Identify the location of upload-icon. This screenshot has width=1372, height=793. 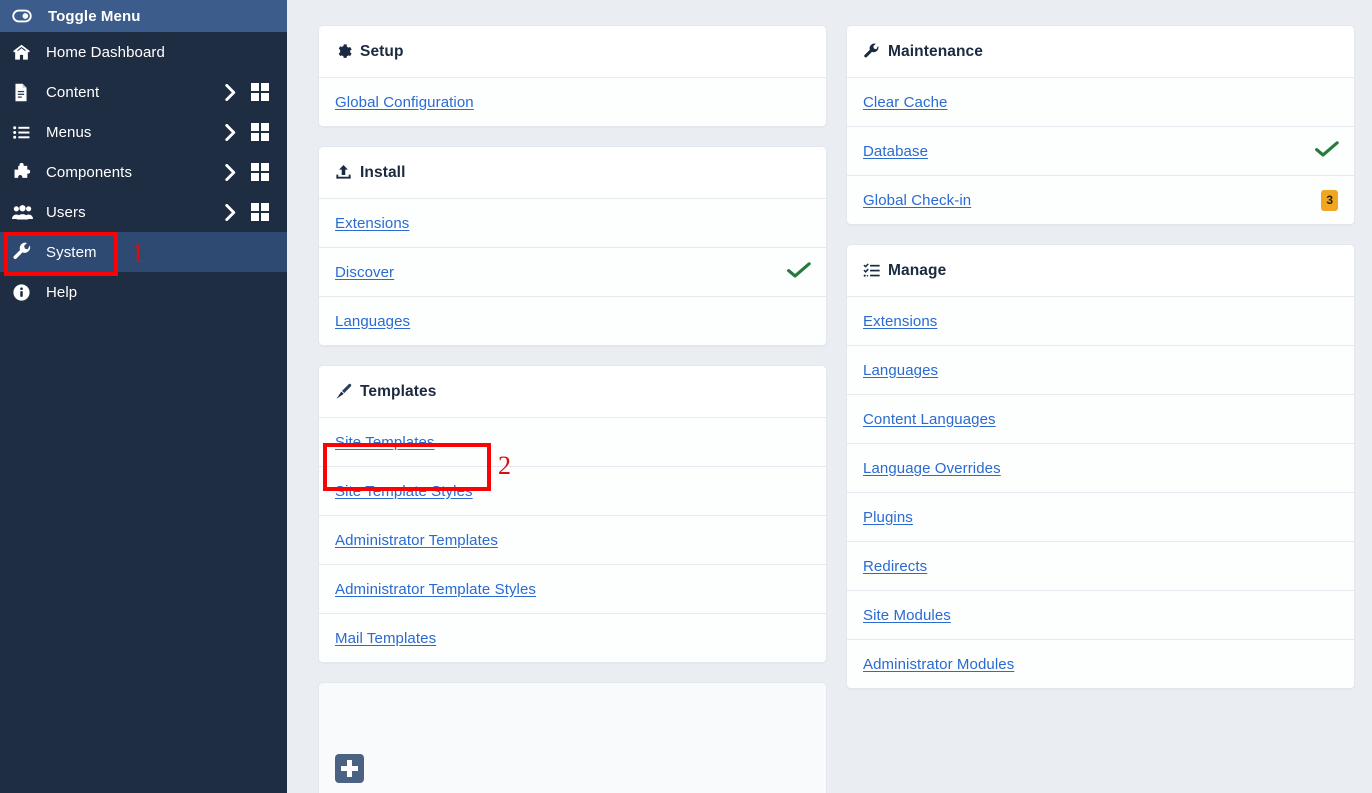
(347, 172).